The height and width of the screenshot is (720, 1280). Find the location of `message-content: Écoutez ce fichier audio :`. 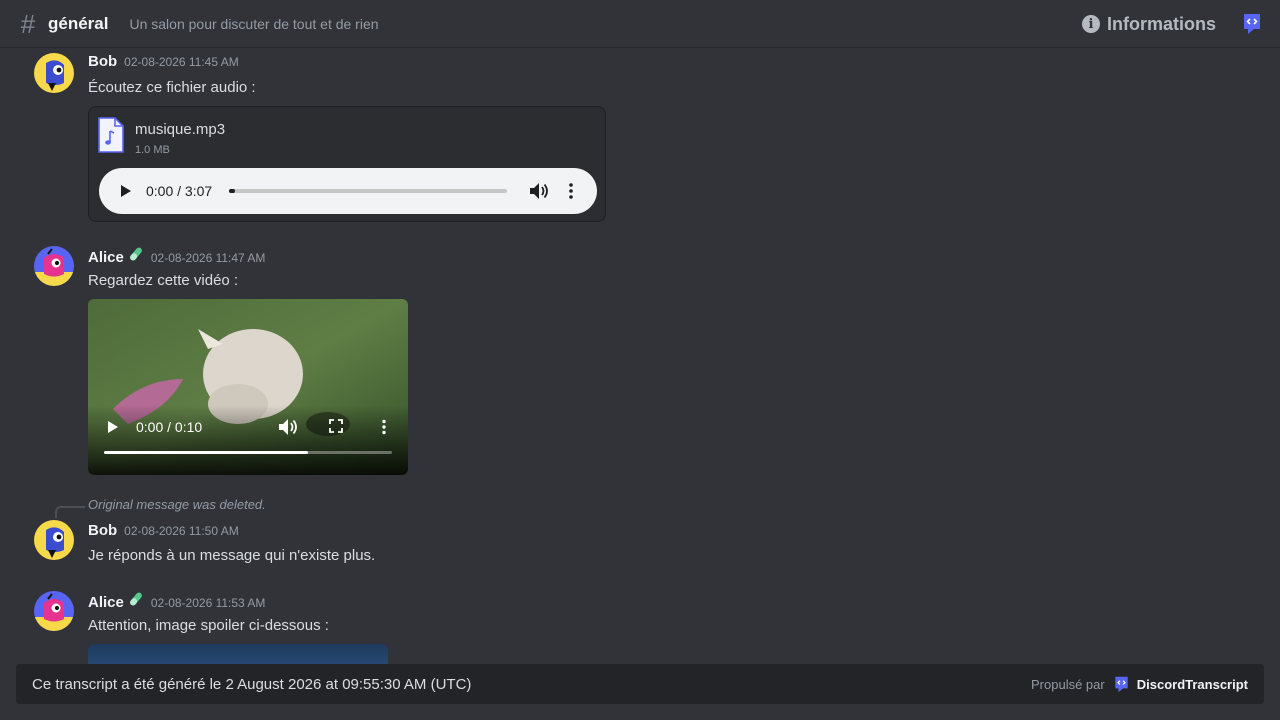

message-content: Écoutez ce fichier audio : is located at coordinates (172, 87).